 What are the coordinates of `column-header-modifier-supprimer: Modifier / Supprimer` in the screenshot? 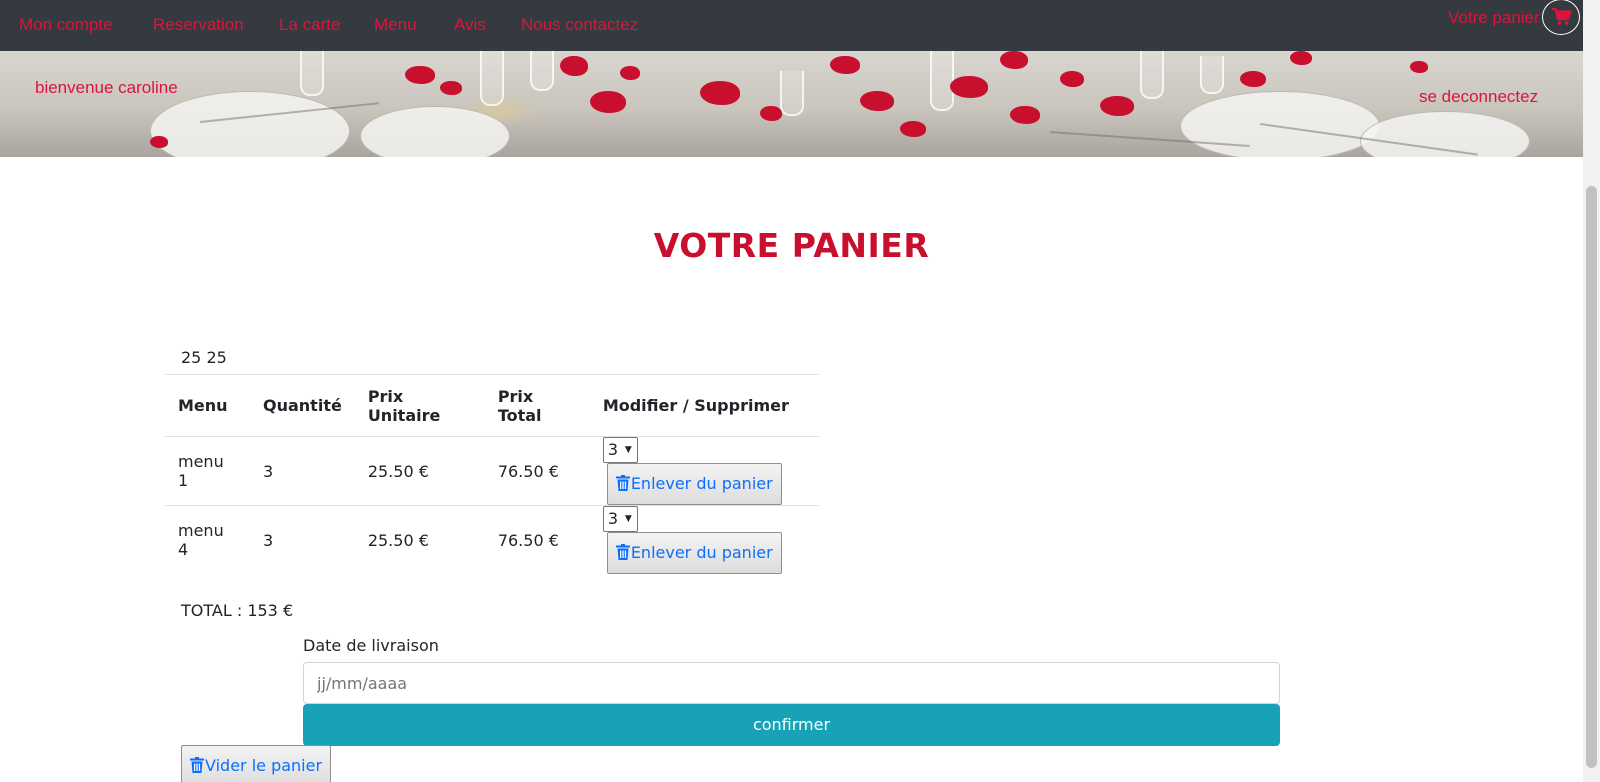 It's located at (704, 405).